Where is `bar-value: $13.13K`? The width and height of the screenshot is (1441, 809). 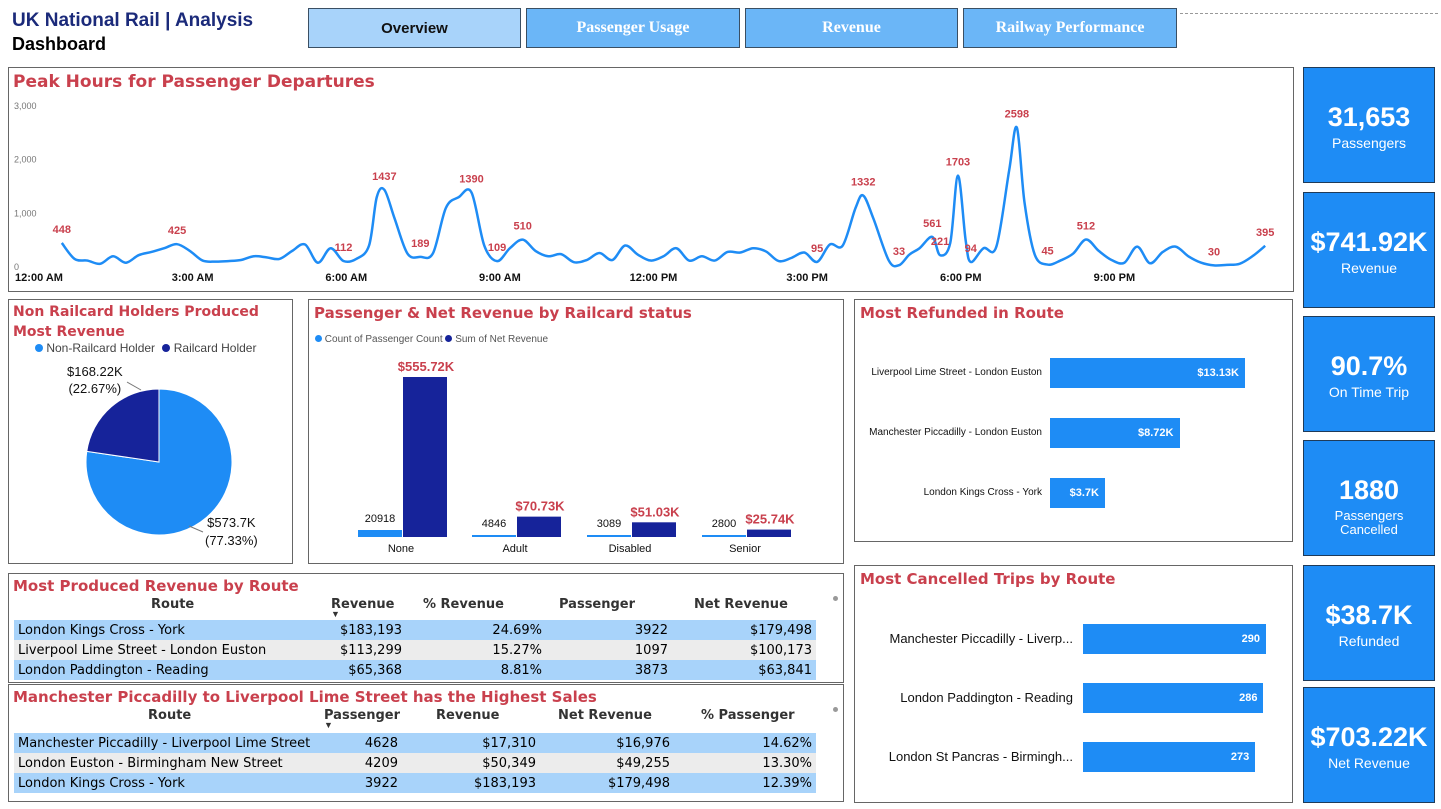
bar-value: $13.13K is located at coordinates (1147, 373).